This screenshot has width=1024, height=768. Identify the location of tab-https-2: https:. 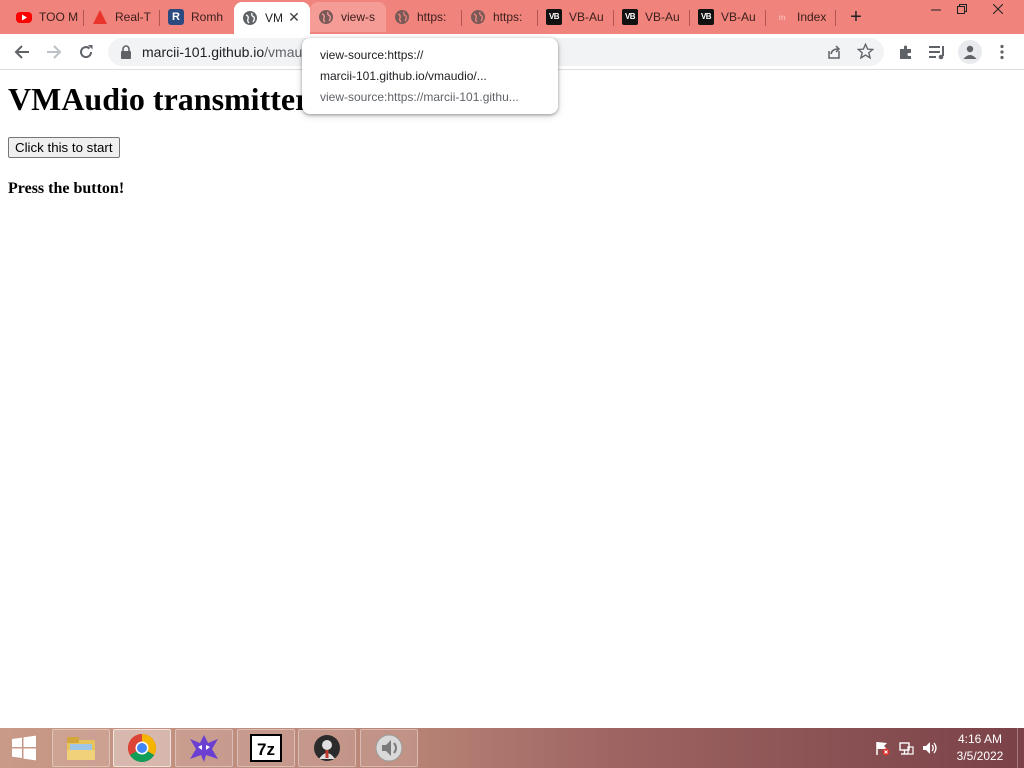
(500, 17).